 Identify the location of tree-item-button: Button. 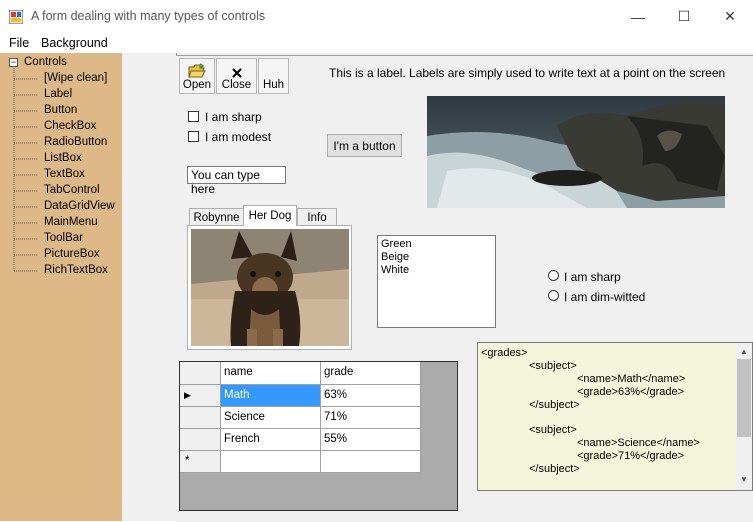
(60, 110).